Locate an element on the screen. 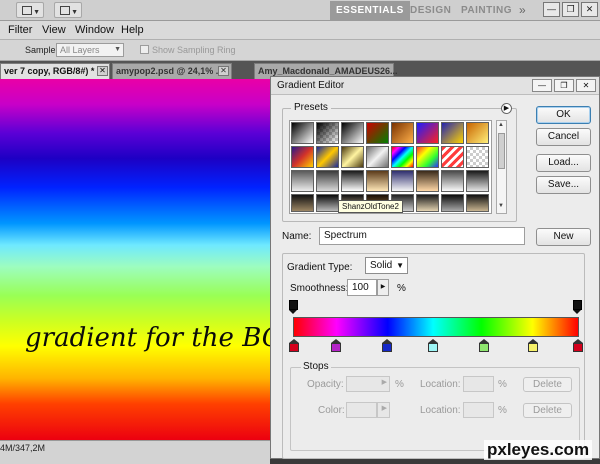 The image size is (600, 464). gradient-ramp is located at coordinates (436, 327).